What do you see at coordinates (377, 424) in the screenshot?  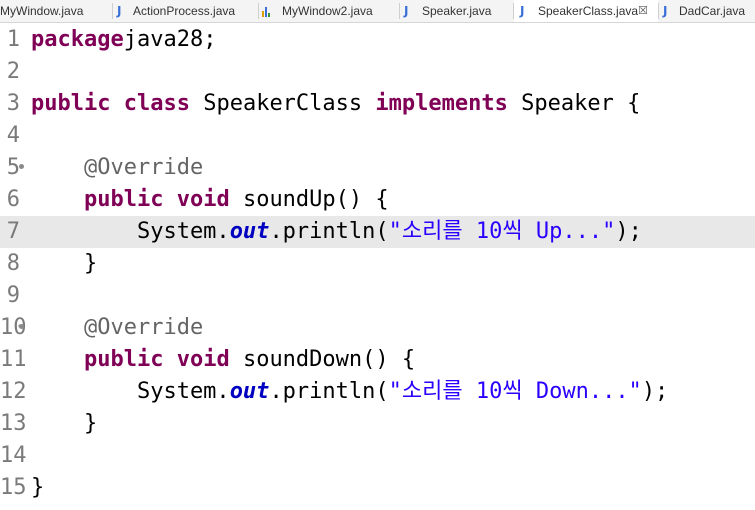 I see `code-line: 13 }` at bounding box center [377, 424].